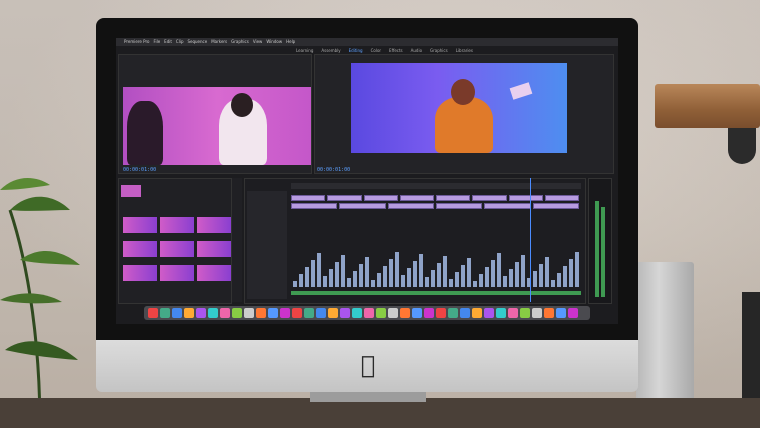  What do you see at coordinates (197, 42) in the screenshot?
I see `menu-sequence: Sequence` at bounding box center [197, 42].